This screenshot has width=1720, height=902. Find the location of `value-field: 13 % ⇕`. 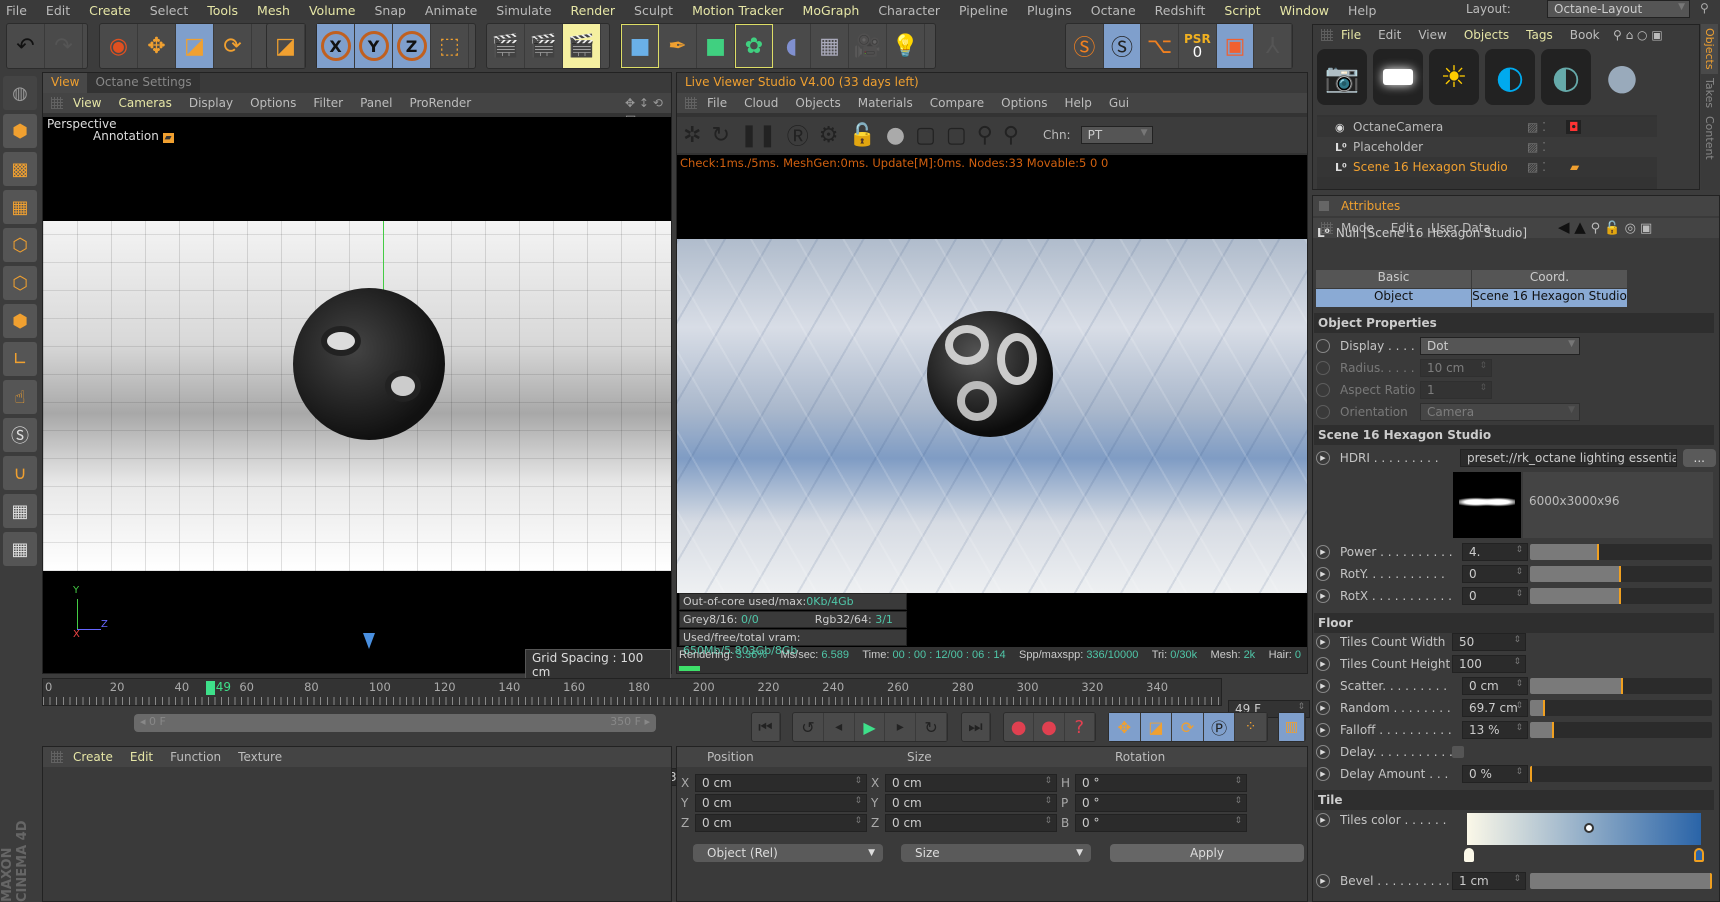

value-field: 13 % ⇕ is located at coordinates (1495, 730).